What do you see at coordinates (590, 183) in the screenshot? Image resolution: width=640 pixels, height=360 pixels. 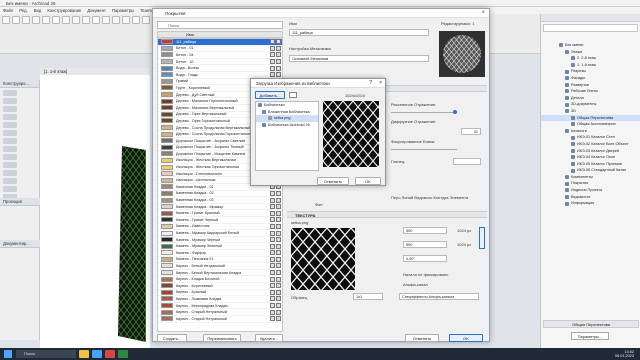 I see `navigator-item: Покрытия` at bounding box center [590, 183].